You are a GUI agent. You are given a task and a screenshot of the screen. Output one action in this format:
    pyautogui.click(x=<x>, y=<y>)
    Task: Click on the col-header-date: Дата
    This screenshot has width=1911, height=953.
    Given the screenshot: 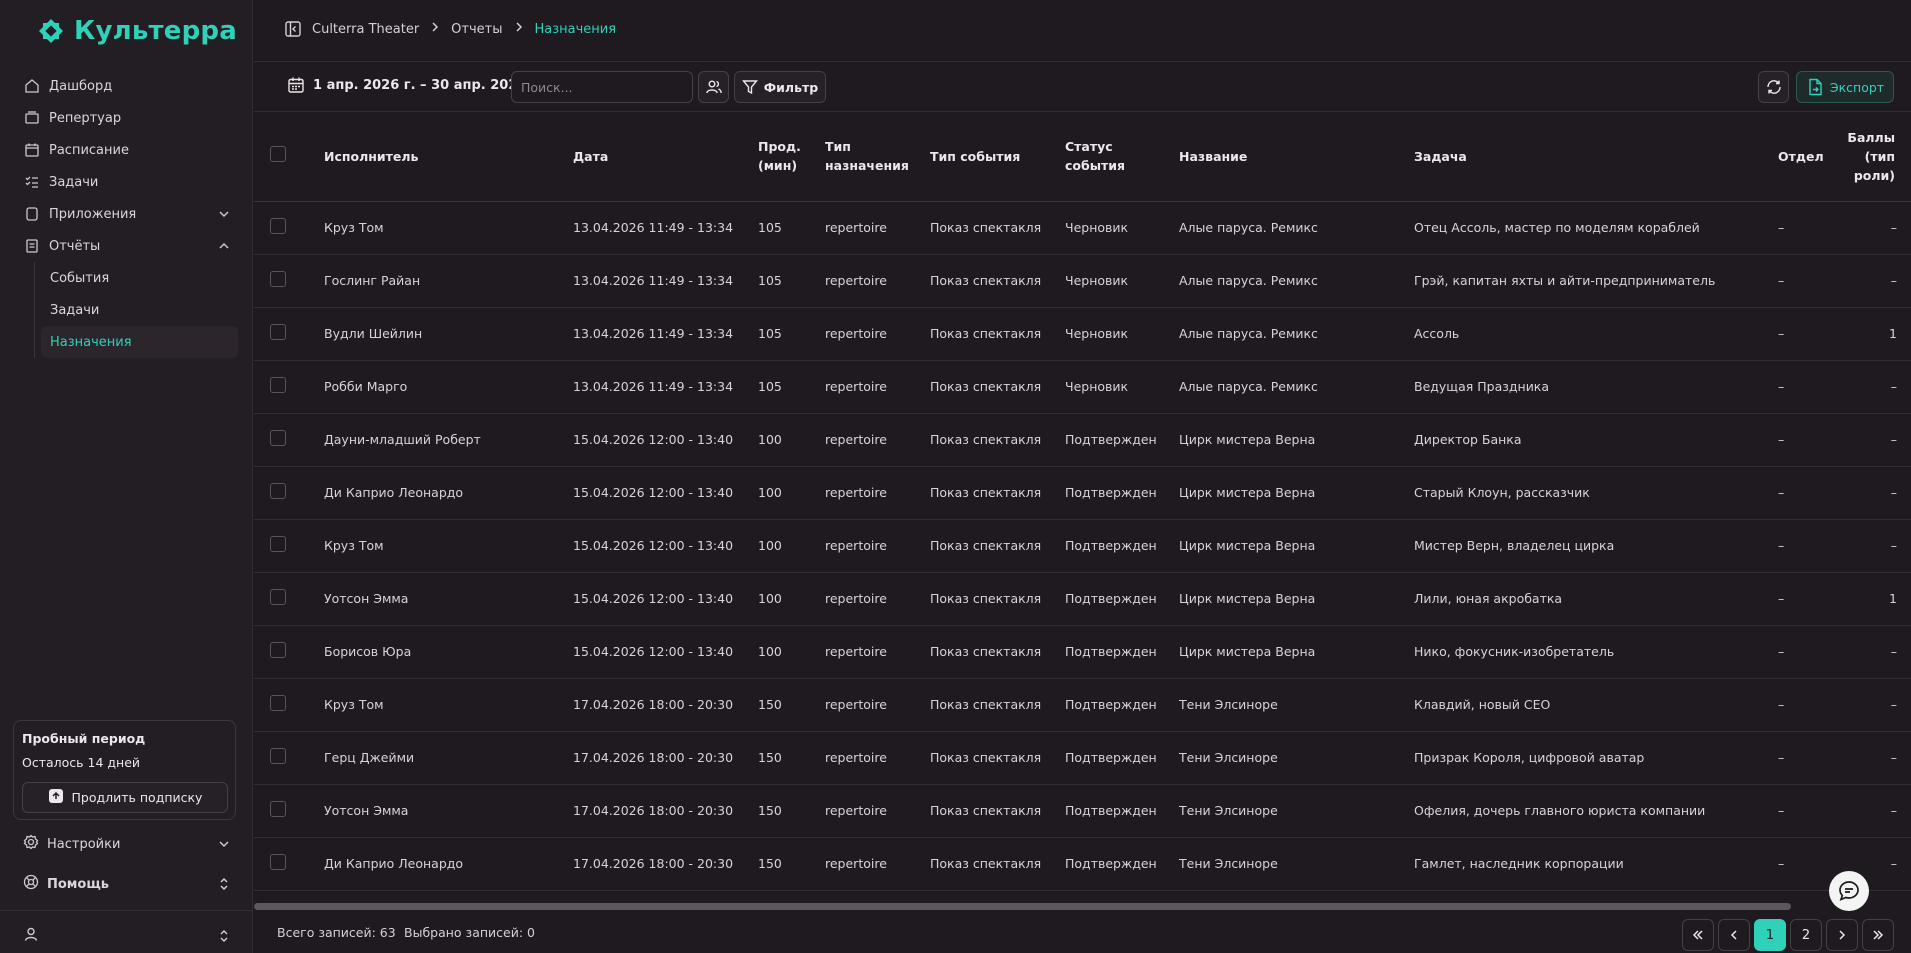 What is the action you would take?
    pyautogui.click(x=659, y=157)
    